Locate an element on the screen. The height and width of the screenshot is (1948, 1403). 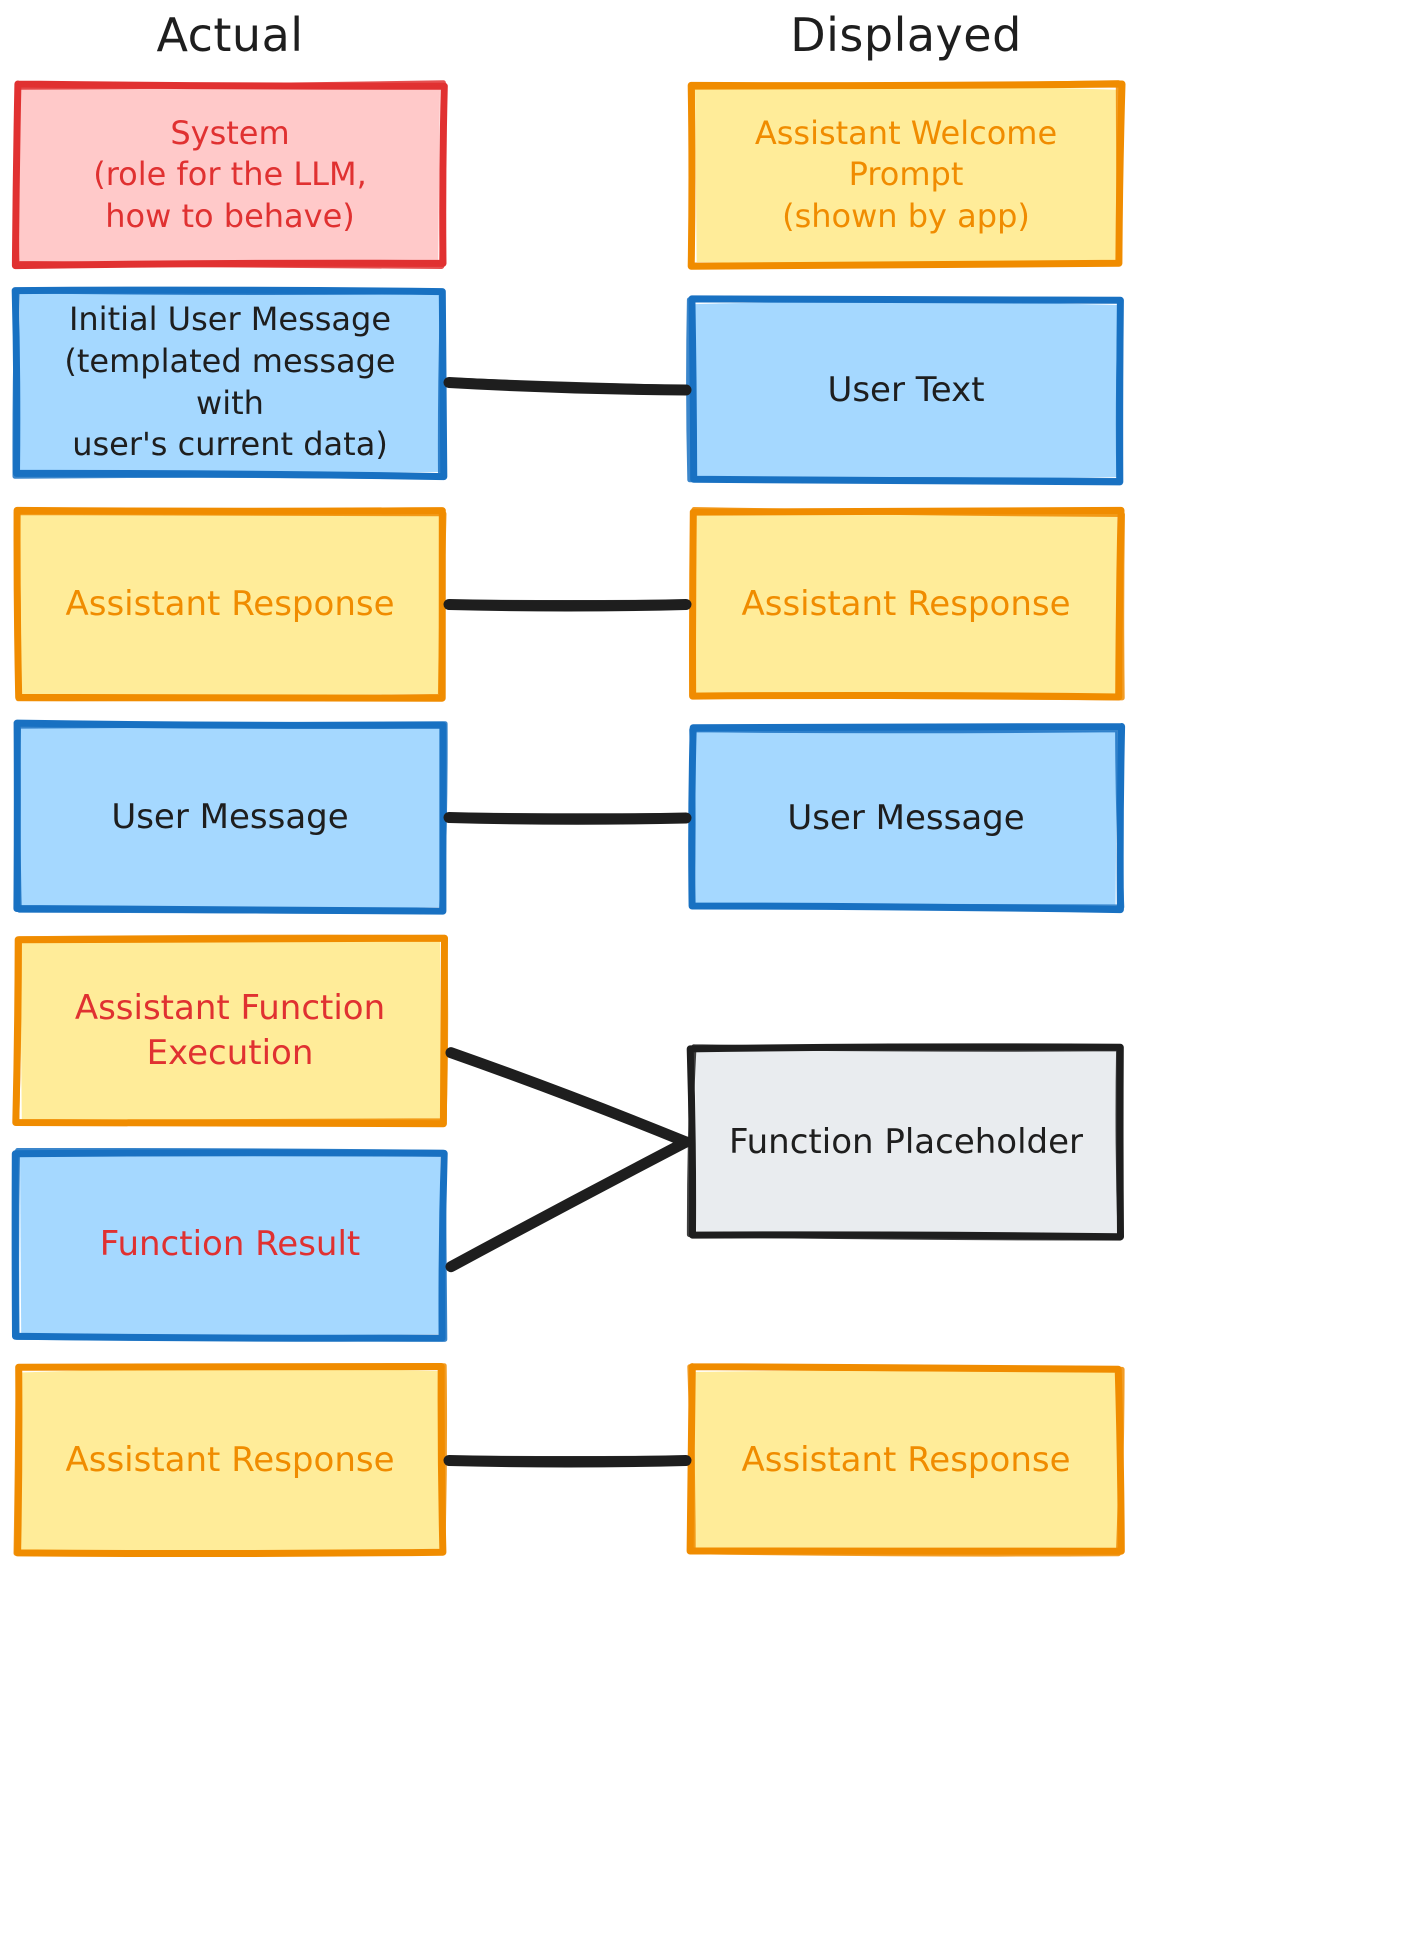
node-label-system: System (role for the LLM, how to behave) is located at coordinates (230, 174).